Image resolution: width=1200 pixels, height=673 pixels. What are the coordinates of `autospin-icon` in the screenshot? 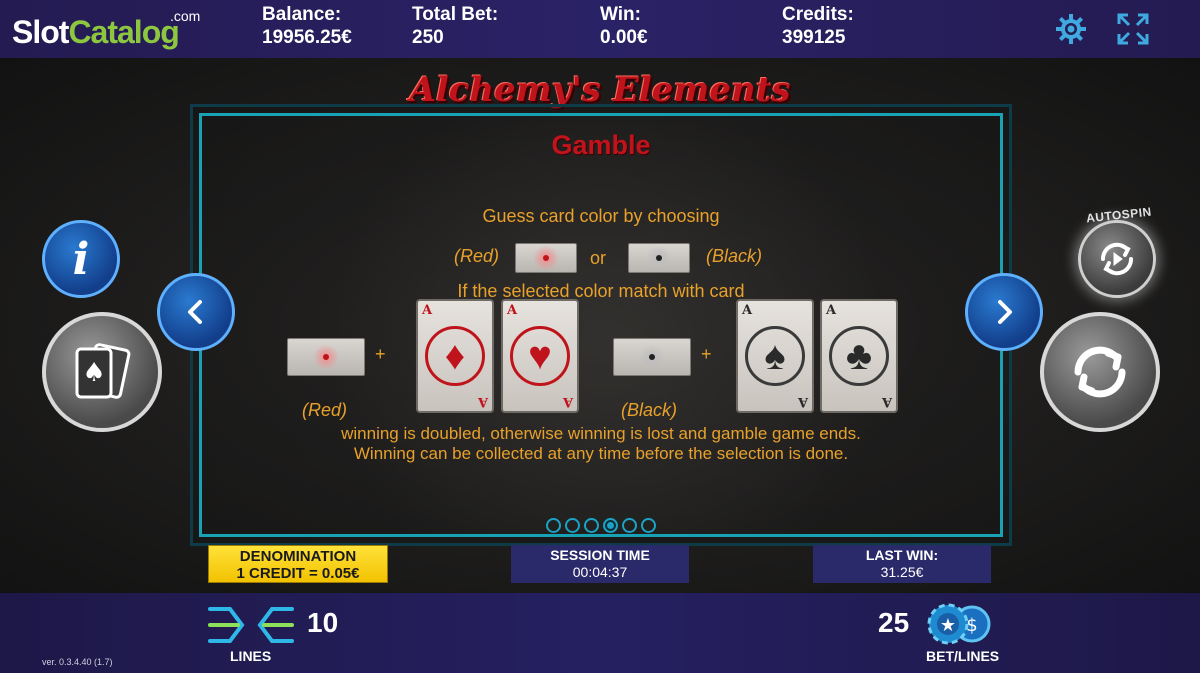 It's located at (1117, 259).